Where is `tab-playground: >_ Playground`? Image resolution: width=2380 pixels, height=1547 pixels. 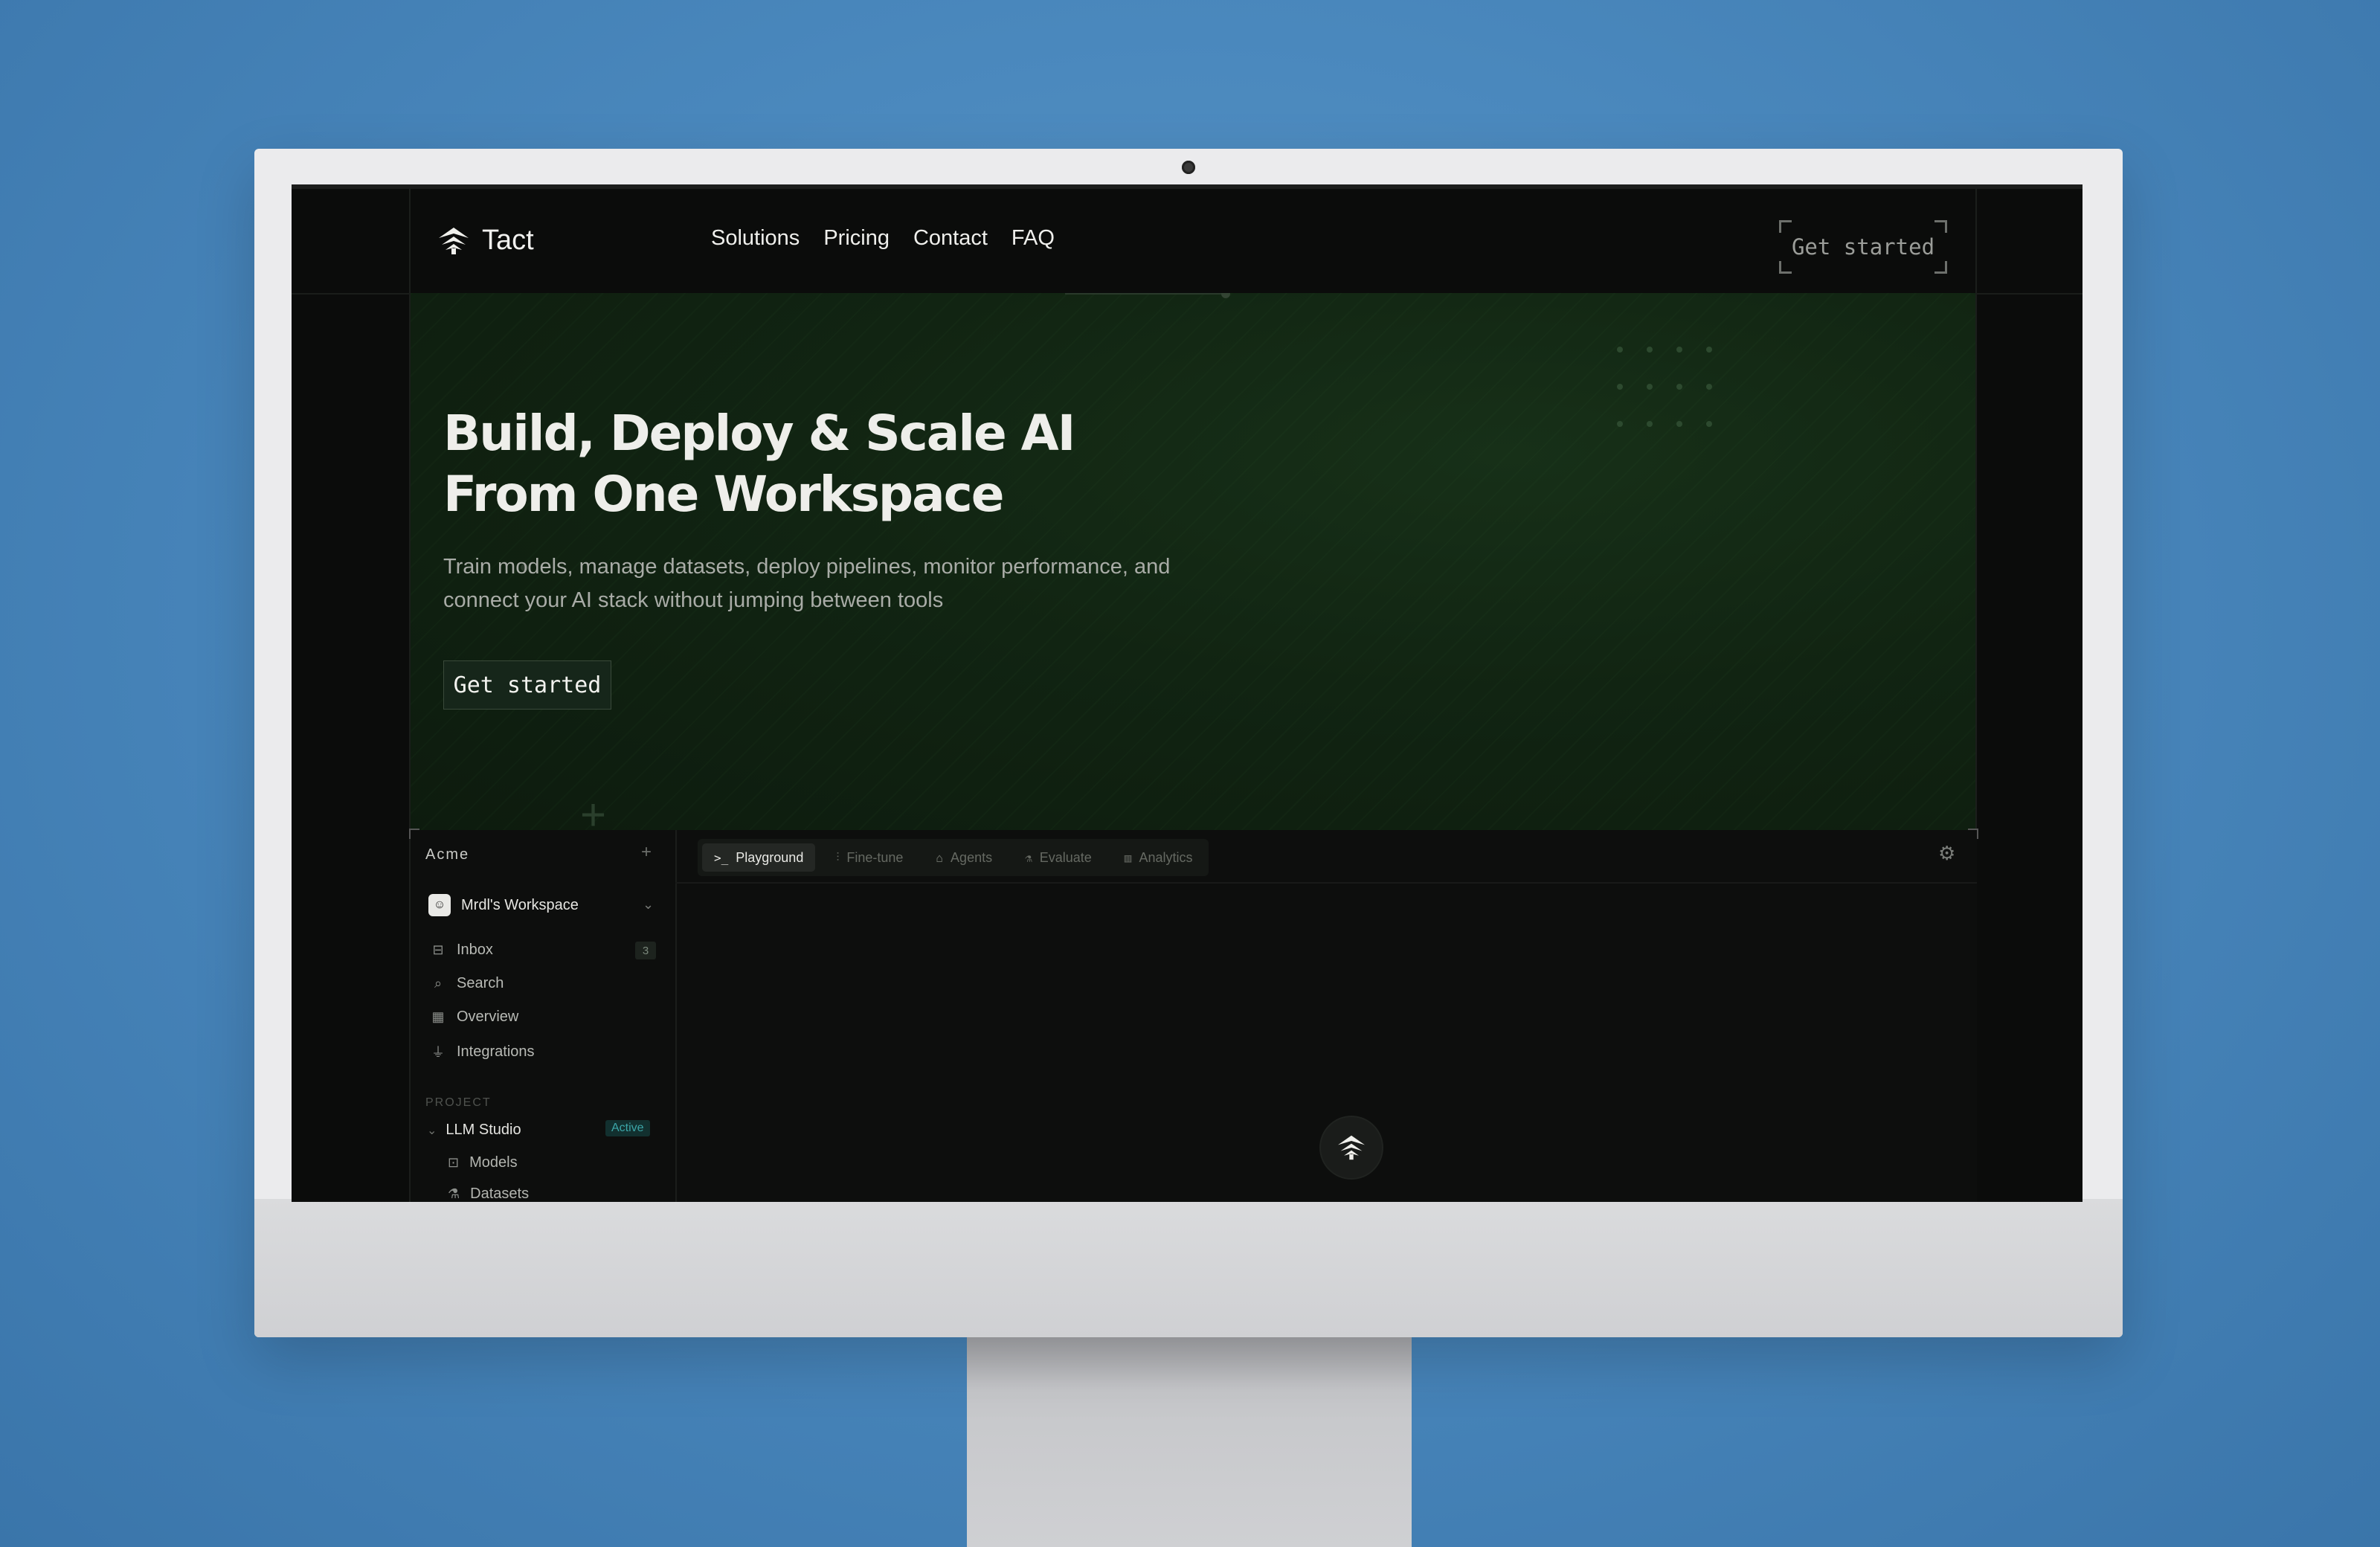
tab-playground: >_ Playground is located at coordinates (759, 858).